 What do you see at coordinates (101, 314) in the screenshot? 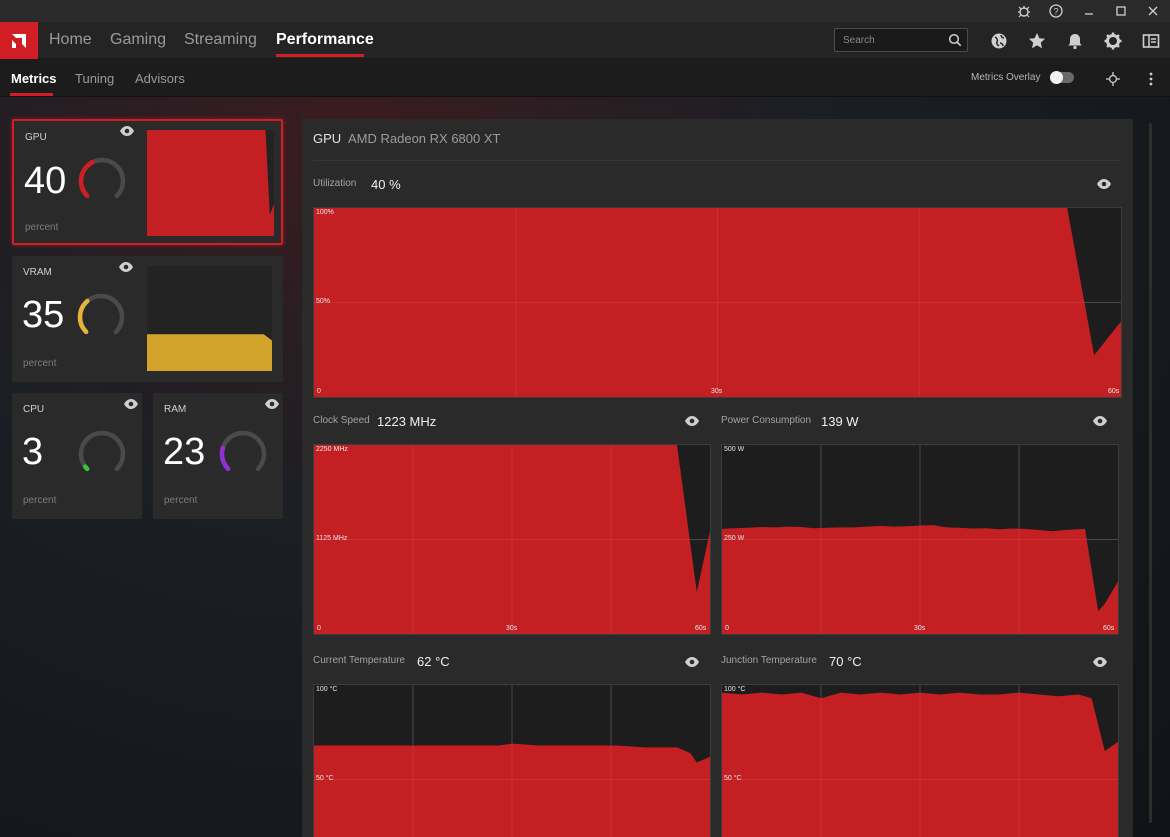
I see `vram-gauge` at bounding box center [101, 314].